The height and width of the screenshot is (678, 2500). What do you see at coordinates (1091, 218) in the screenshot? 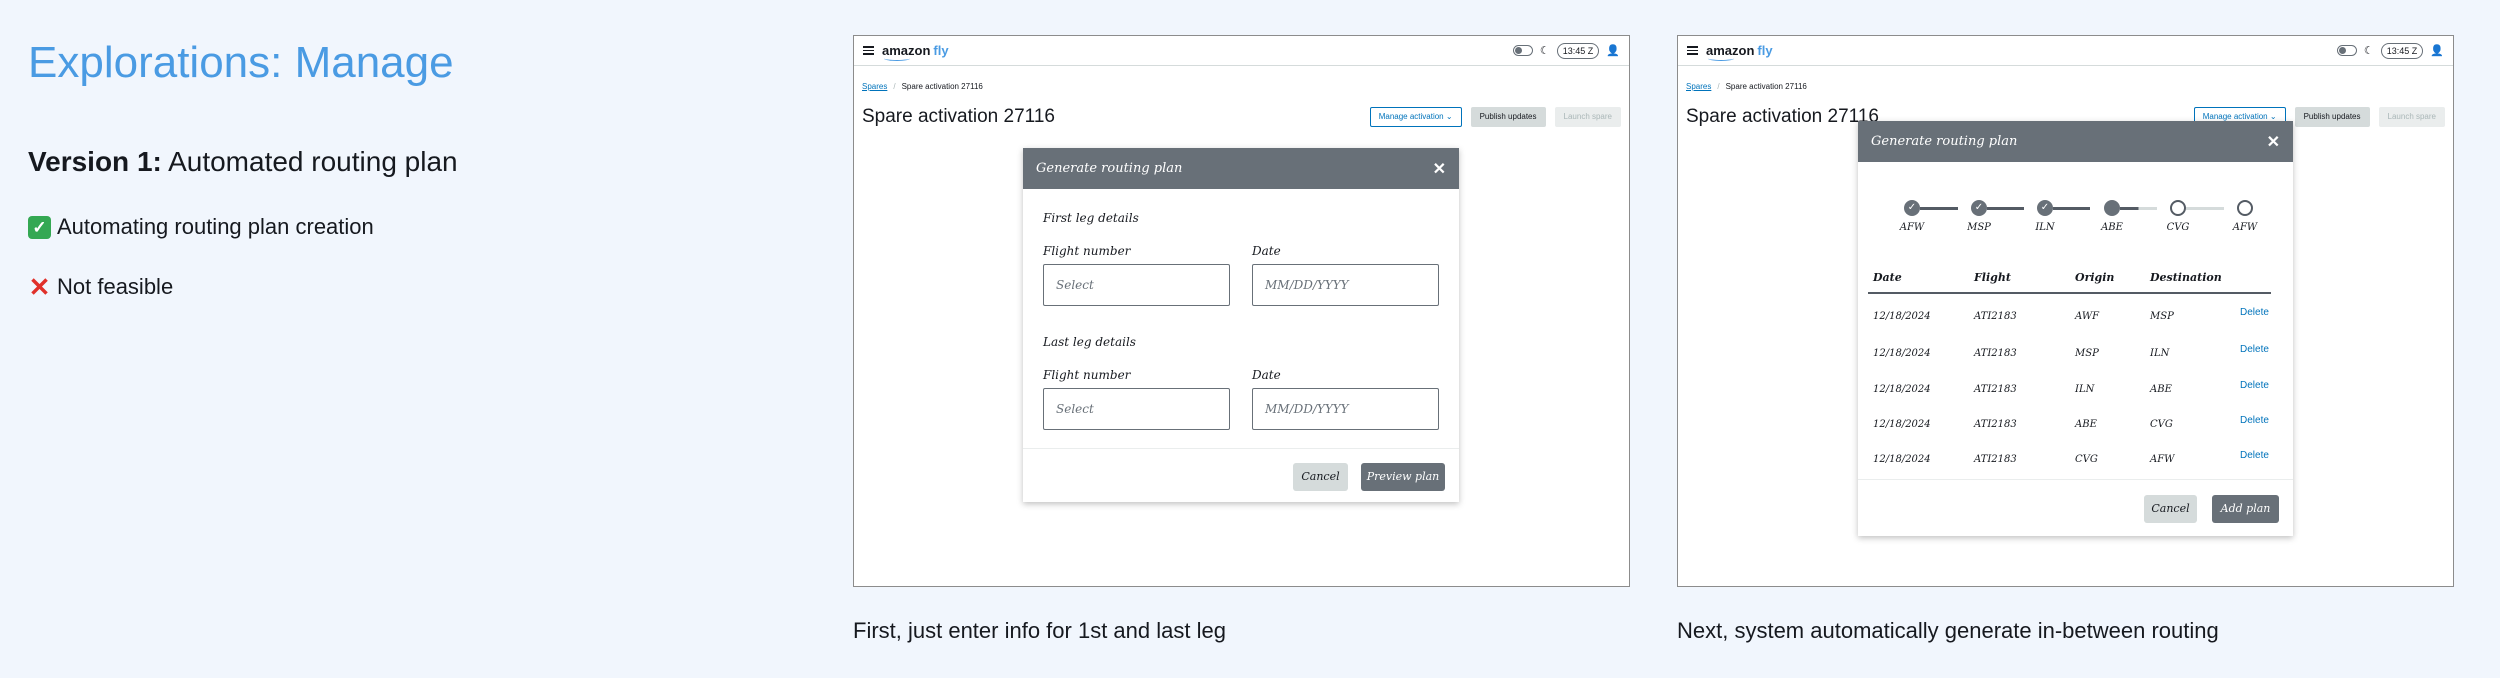
I see `first-leg-heading: First leg details` at bounding box center [1091, 218].